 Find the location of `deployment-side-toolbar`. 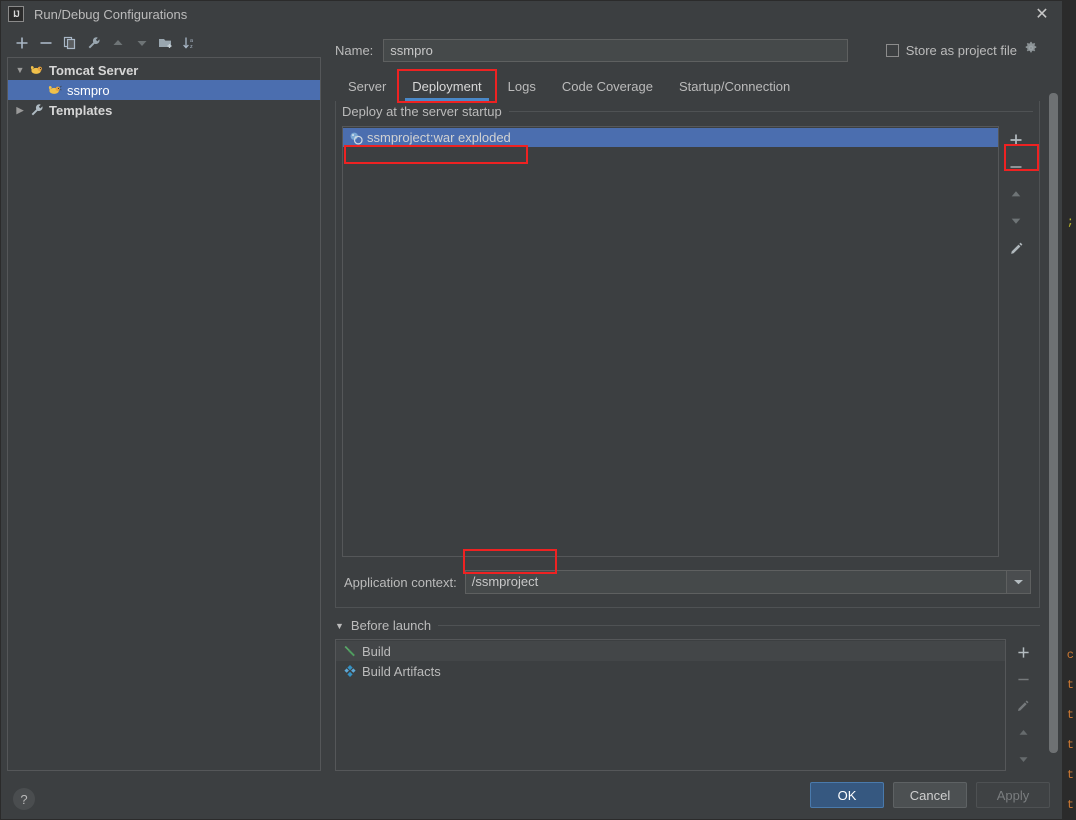

deployment-side-toolbar is located at coordinates (1016, 341).